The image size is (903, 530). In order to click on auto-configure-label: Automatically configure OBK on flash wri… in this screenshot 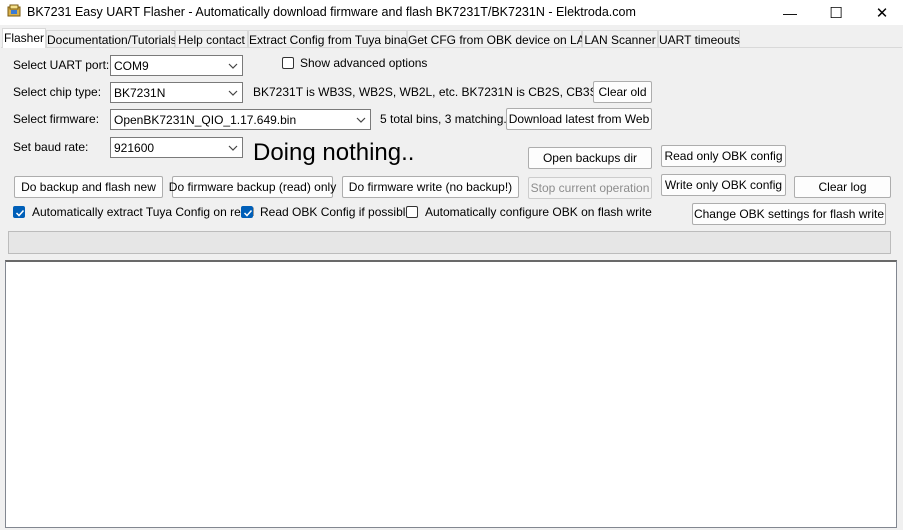, I will do `click(538, 212)`.